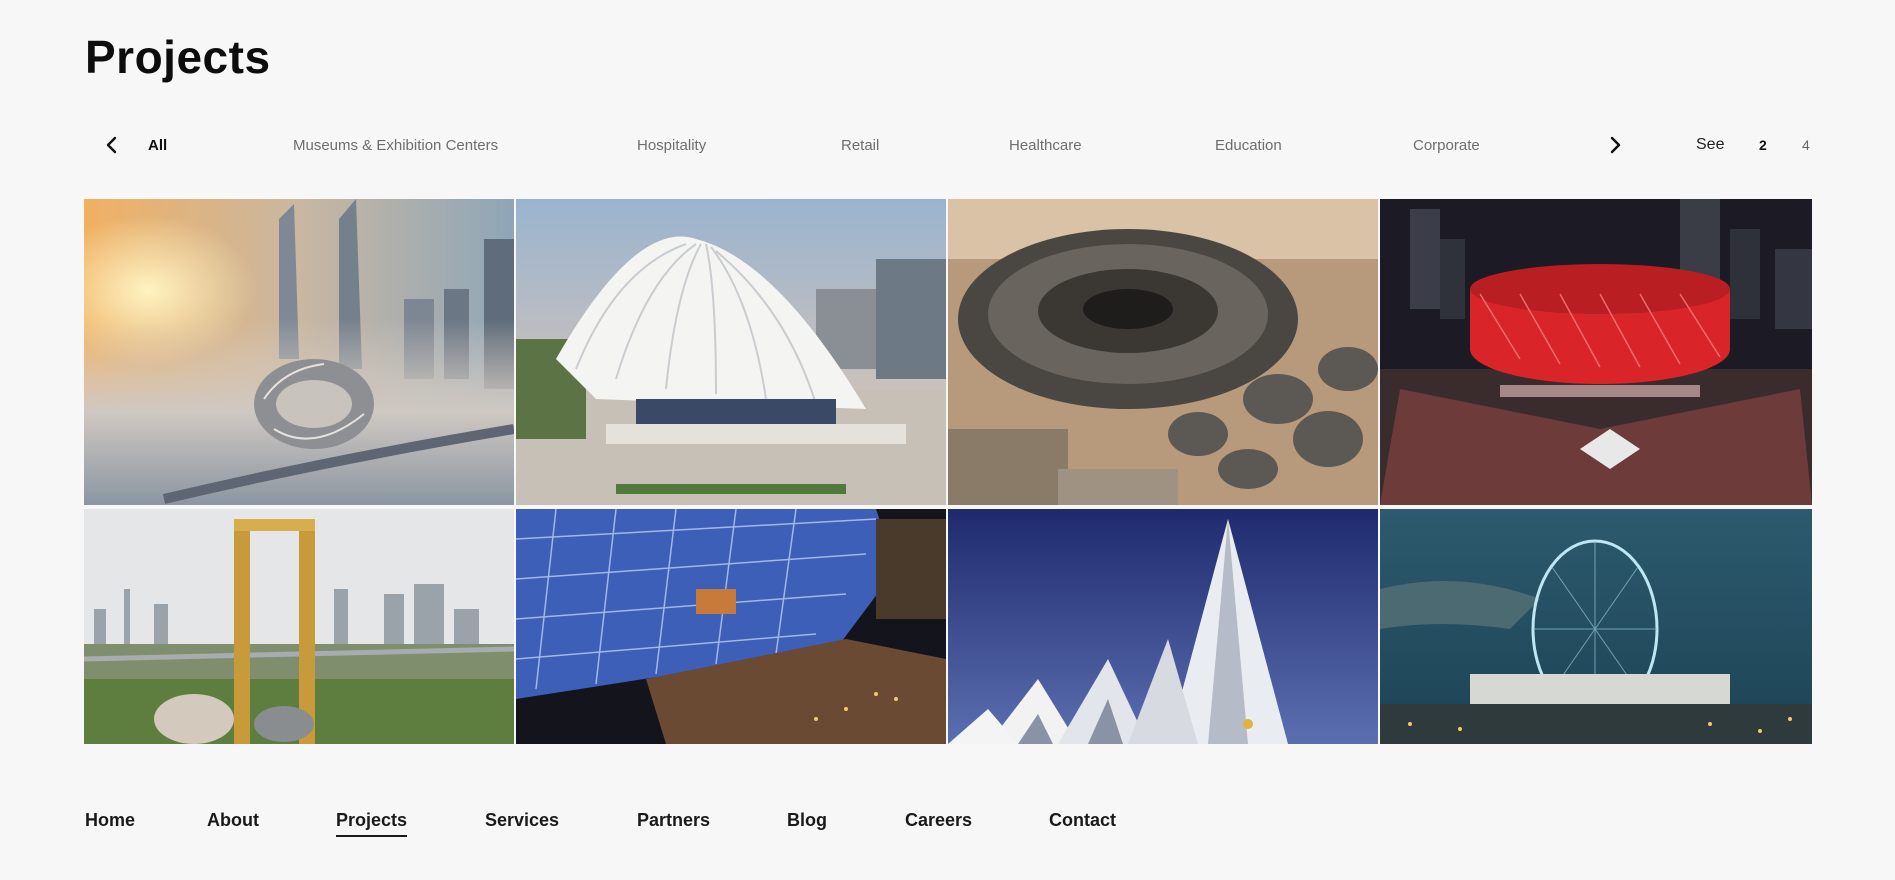 Image resolution: width=1895 pixels, height=880 pixels. What do you see at coordinates (1806, 145) in the screenshot?
I see `page-size-option-4: 4` at bounding box center [1806, 145].